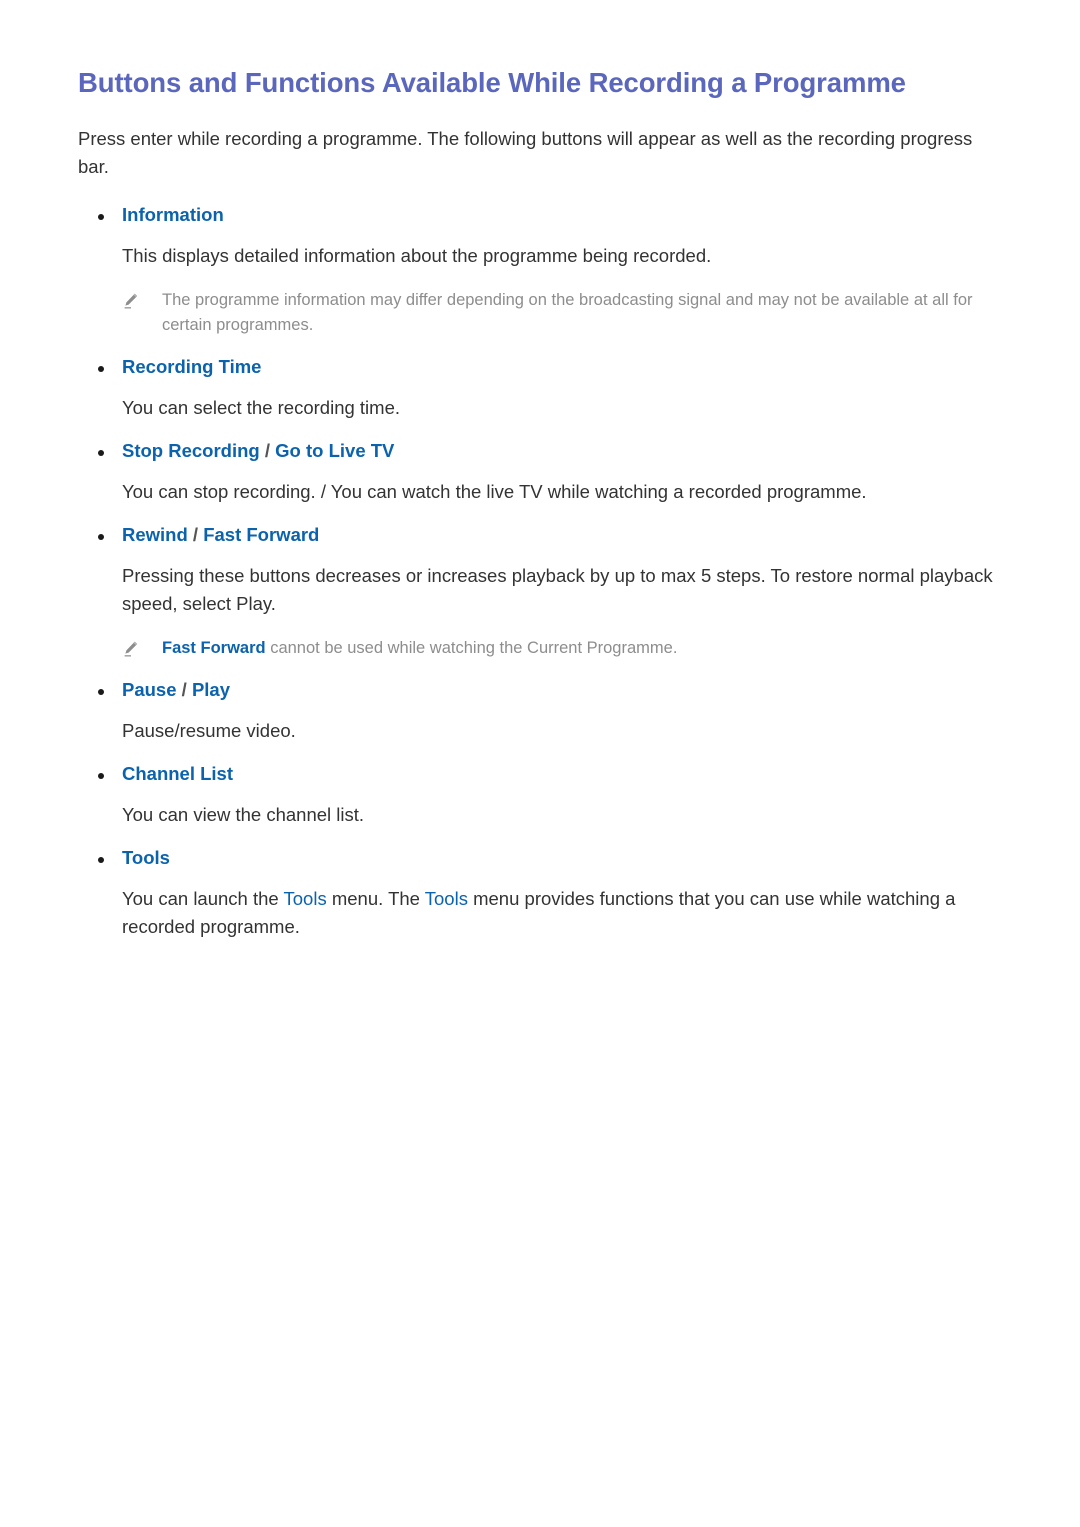 This screenshot has height=1527, width=1080. I want to click on bullet-heading-term-primary: Rewind, so click(155, 534).